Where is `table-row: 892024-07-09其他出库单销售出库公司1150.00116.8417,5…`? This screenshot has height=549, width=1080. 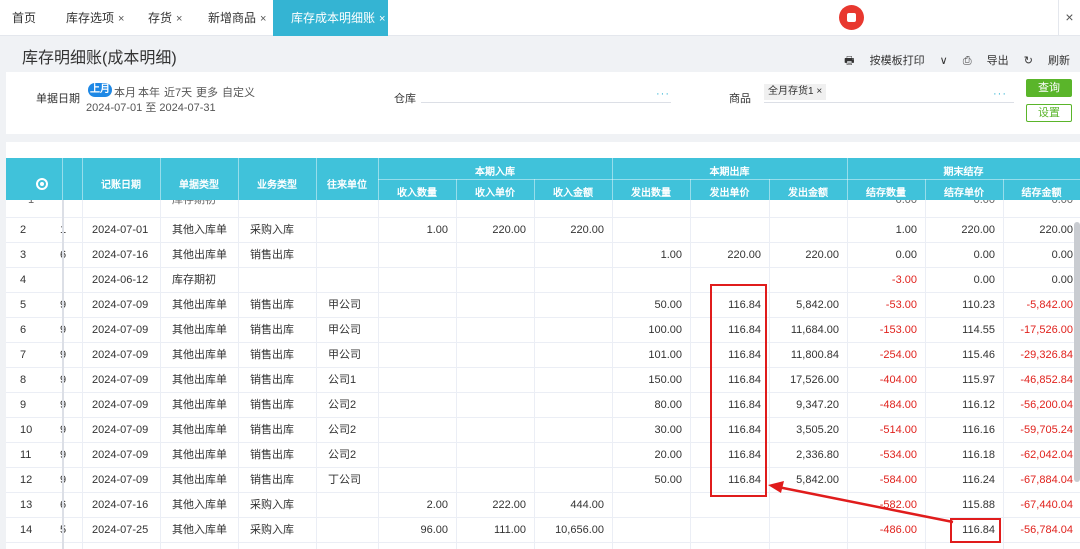 table-row: 892024-07-09其他出库单销售出库公司1150.00116.8417,5… is located at coordinates (543, 380).